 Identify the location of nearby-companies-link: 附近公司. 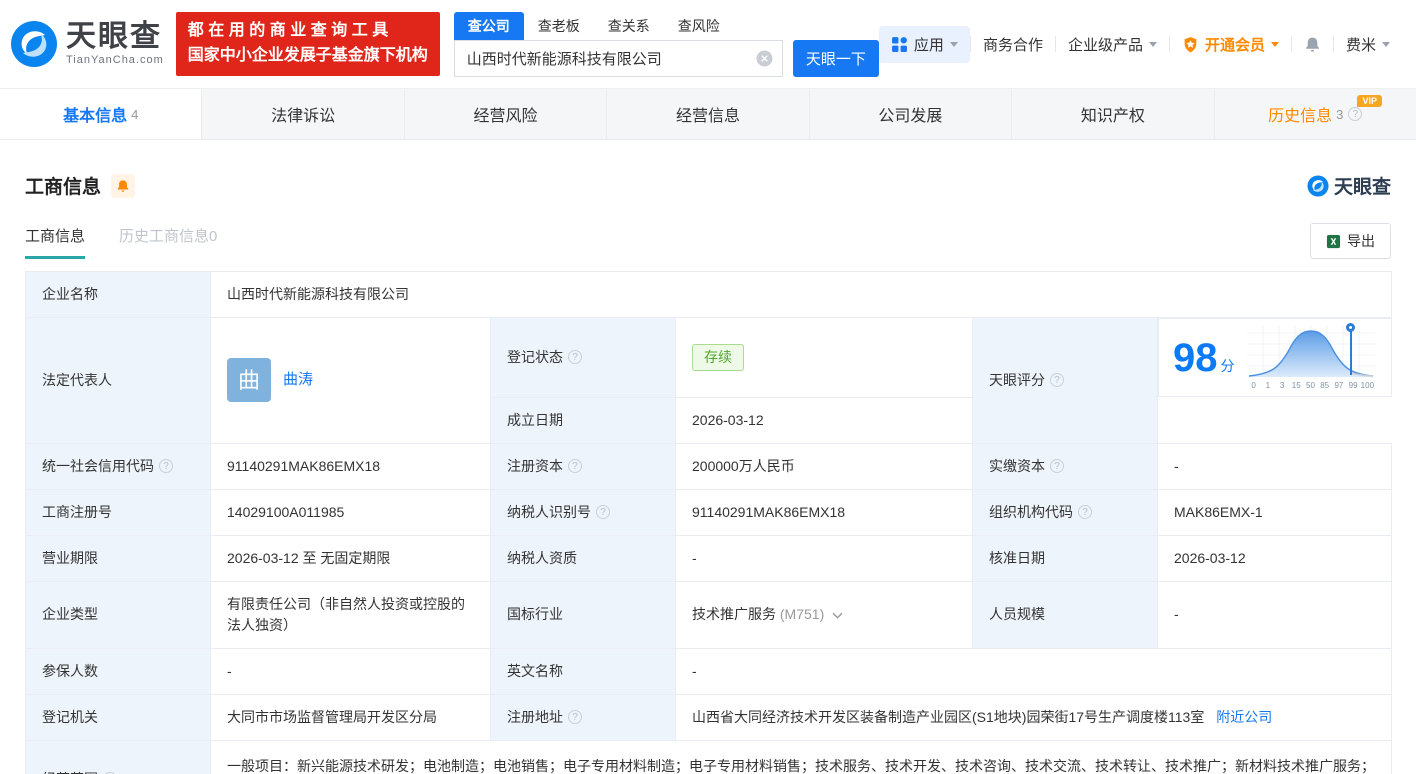
(1244, 717).